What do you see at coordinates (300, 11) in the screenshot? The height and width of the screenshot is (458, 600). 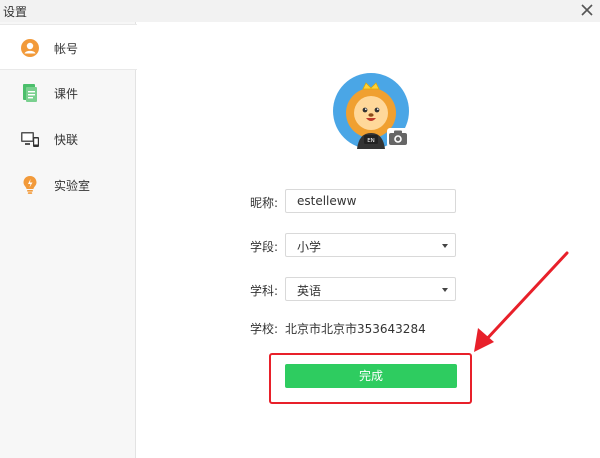 I see `title-bar: 设置` at bounding box center [300, 11].